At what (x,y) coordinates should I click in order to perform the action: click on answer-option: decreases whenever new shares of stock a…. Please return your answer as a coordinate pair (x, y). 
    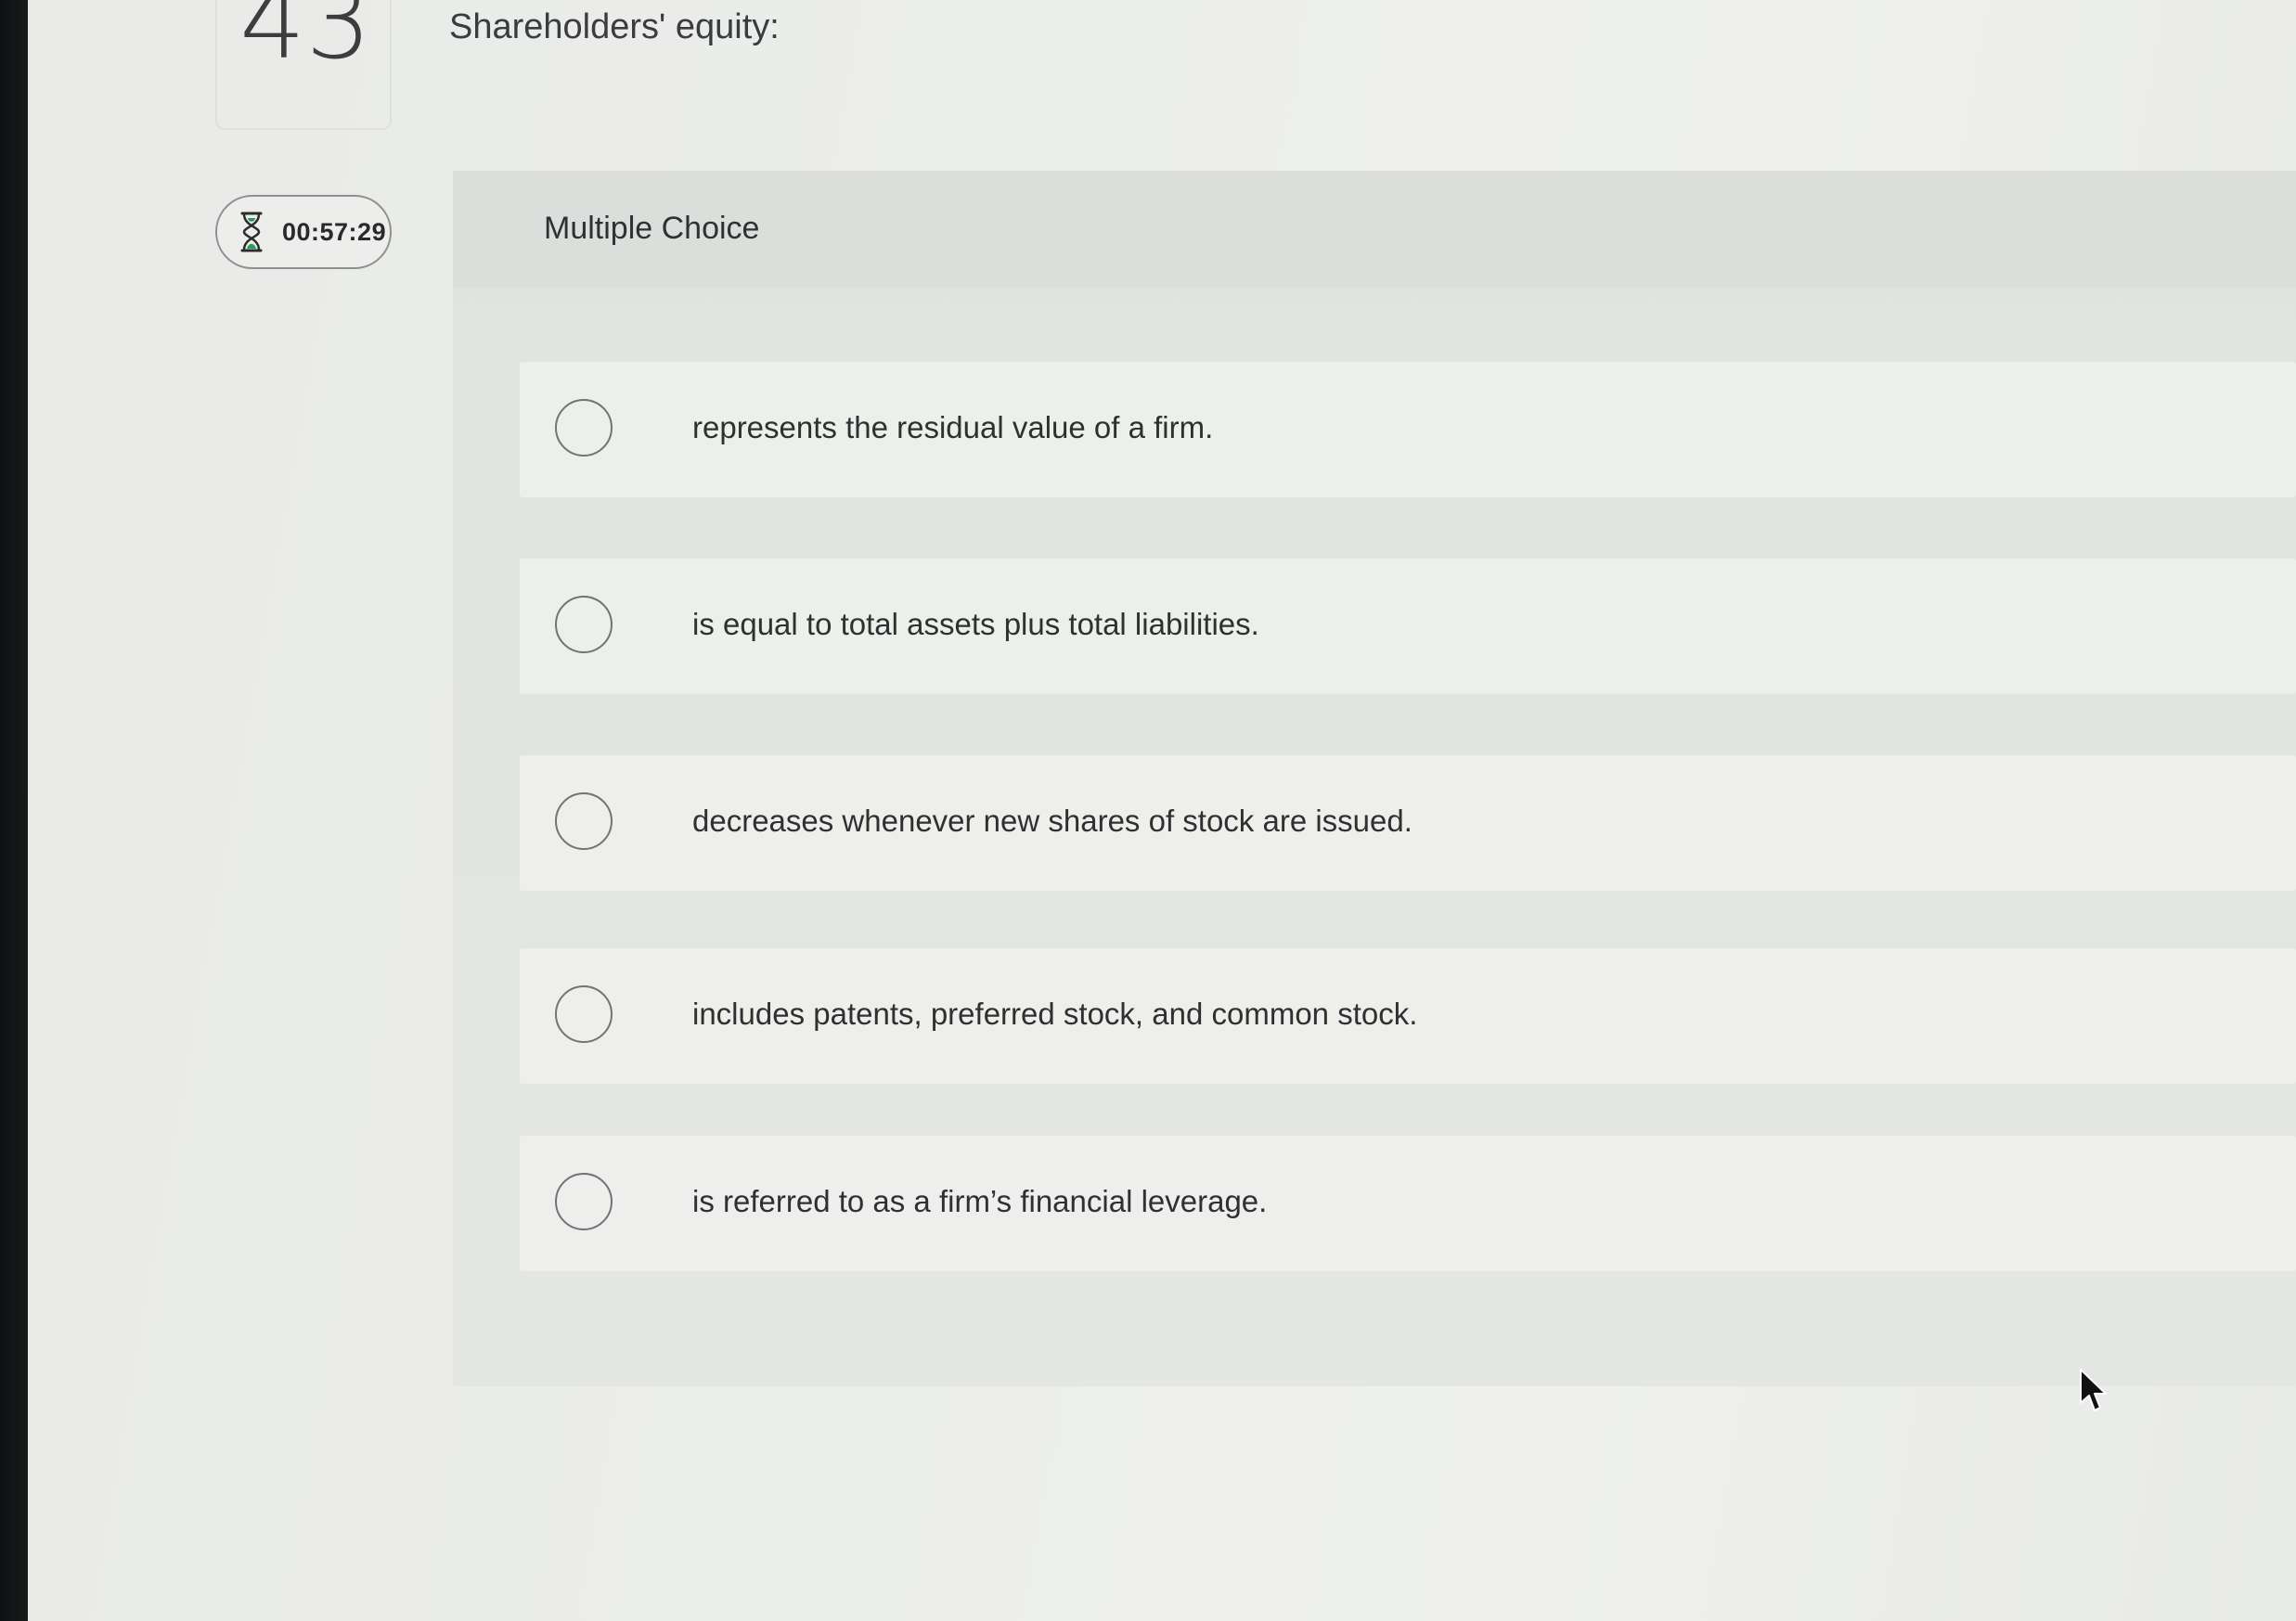
    Looking at the image, I should click on (1408, 823).